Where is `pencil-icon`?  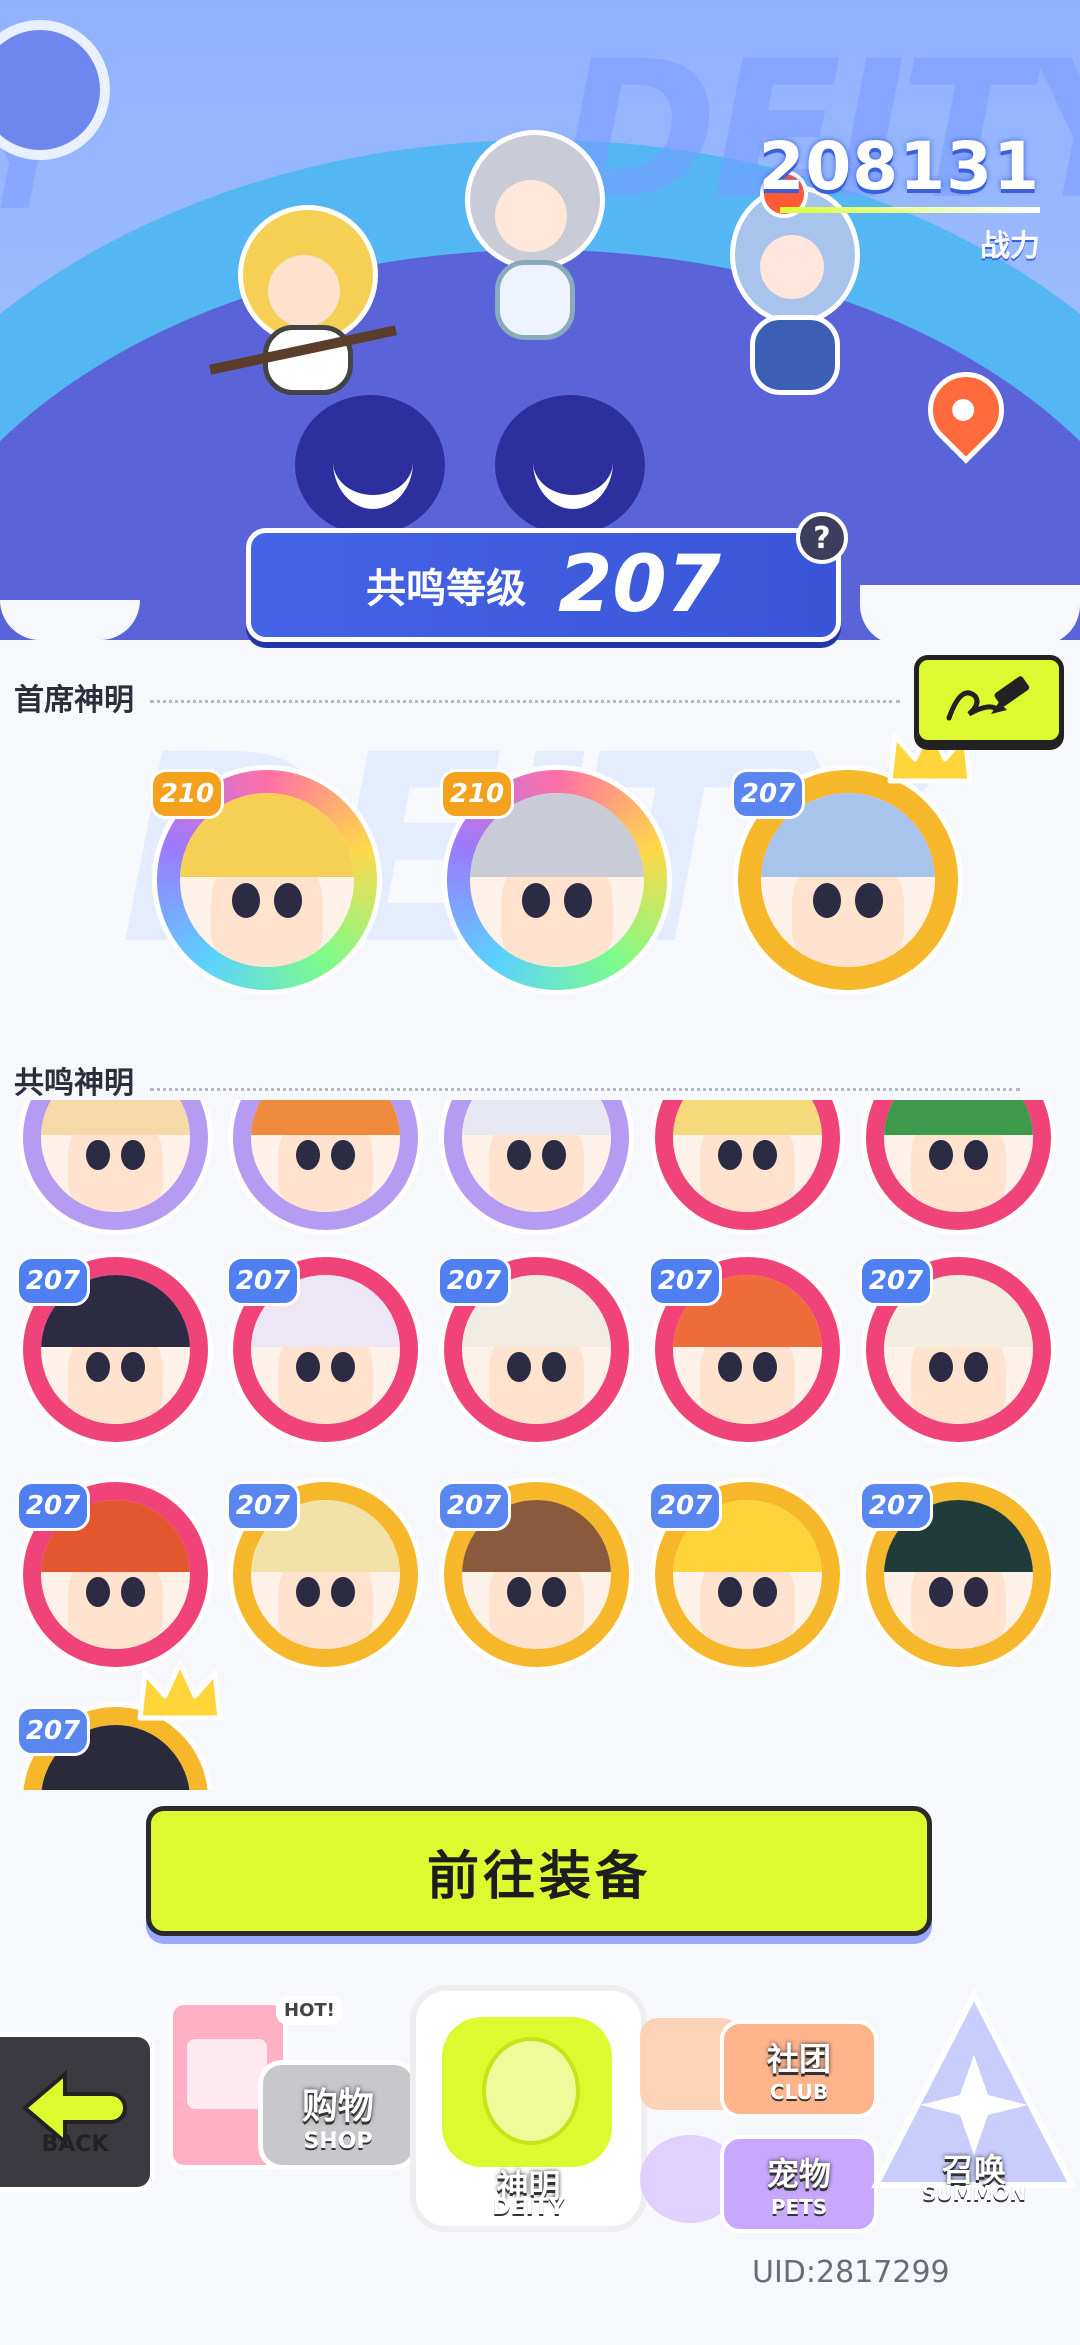 pencil-icon is located at coordinates (988, 698).